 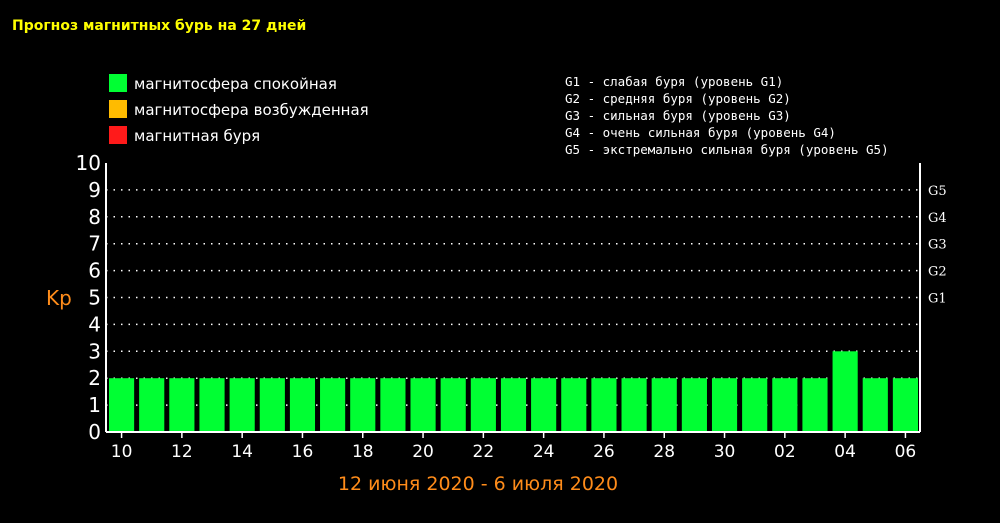 I want to click on x-tick-label: 22, so click(x=484, y=452).